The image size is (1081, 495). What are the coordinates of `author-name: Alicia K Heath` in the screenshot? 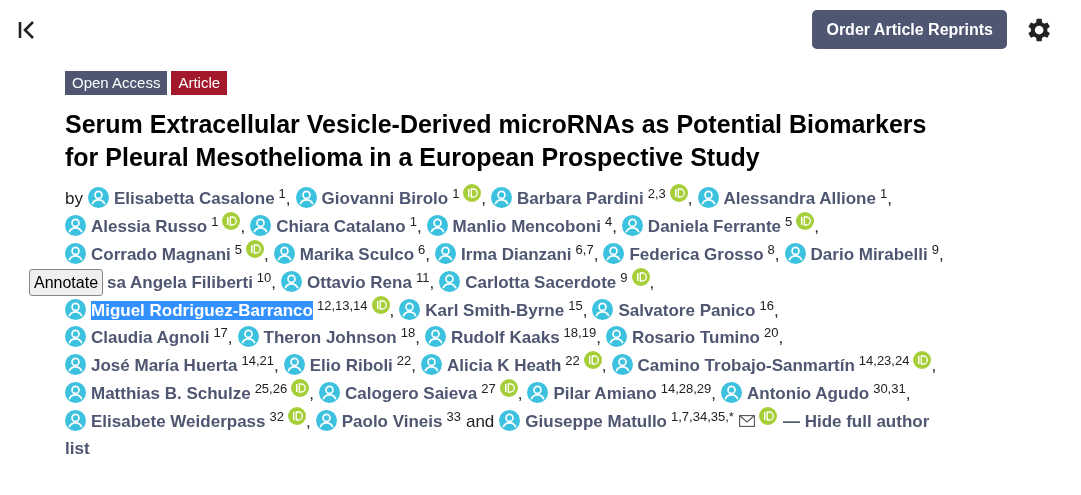 It's located at (504, 365).